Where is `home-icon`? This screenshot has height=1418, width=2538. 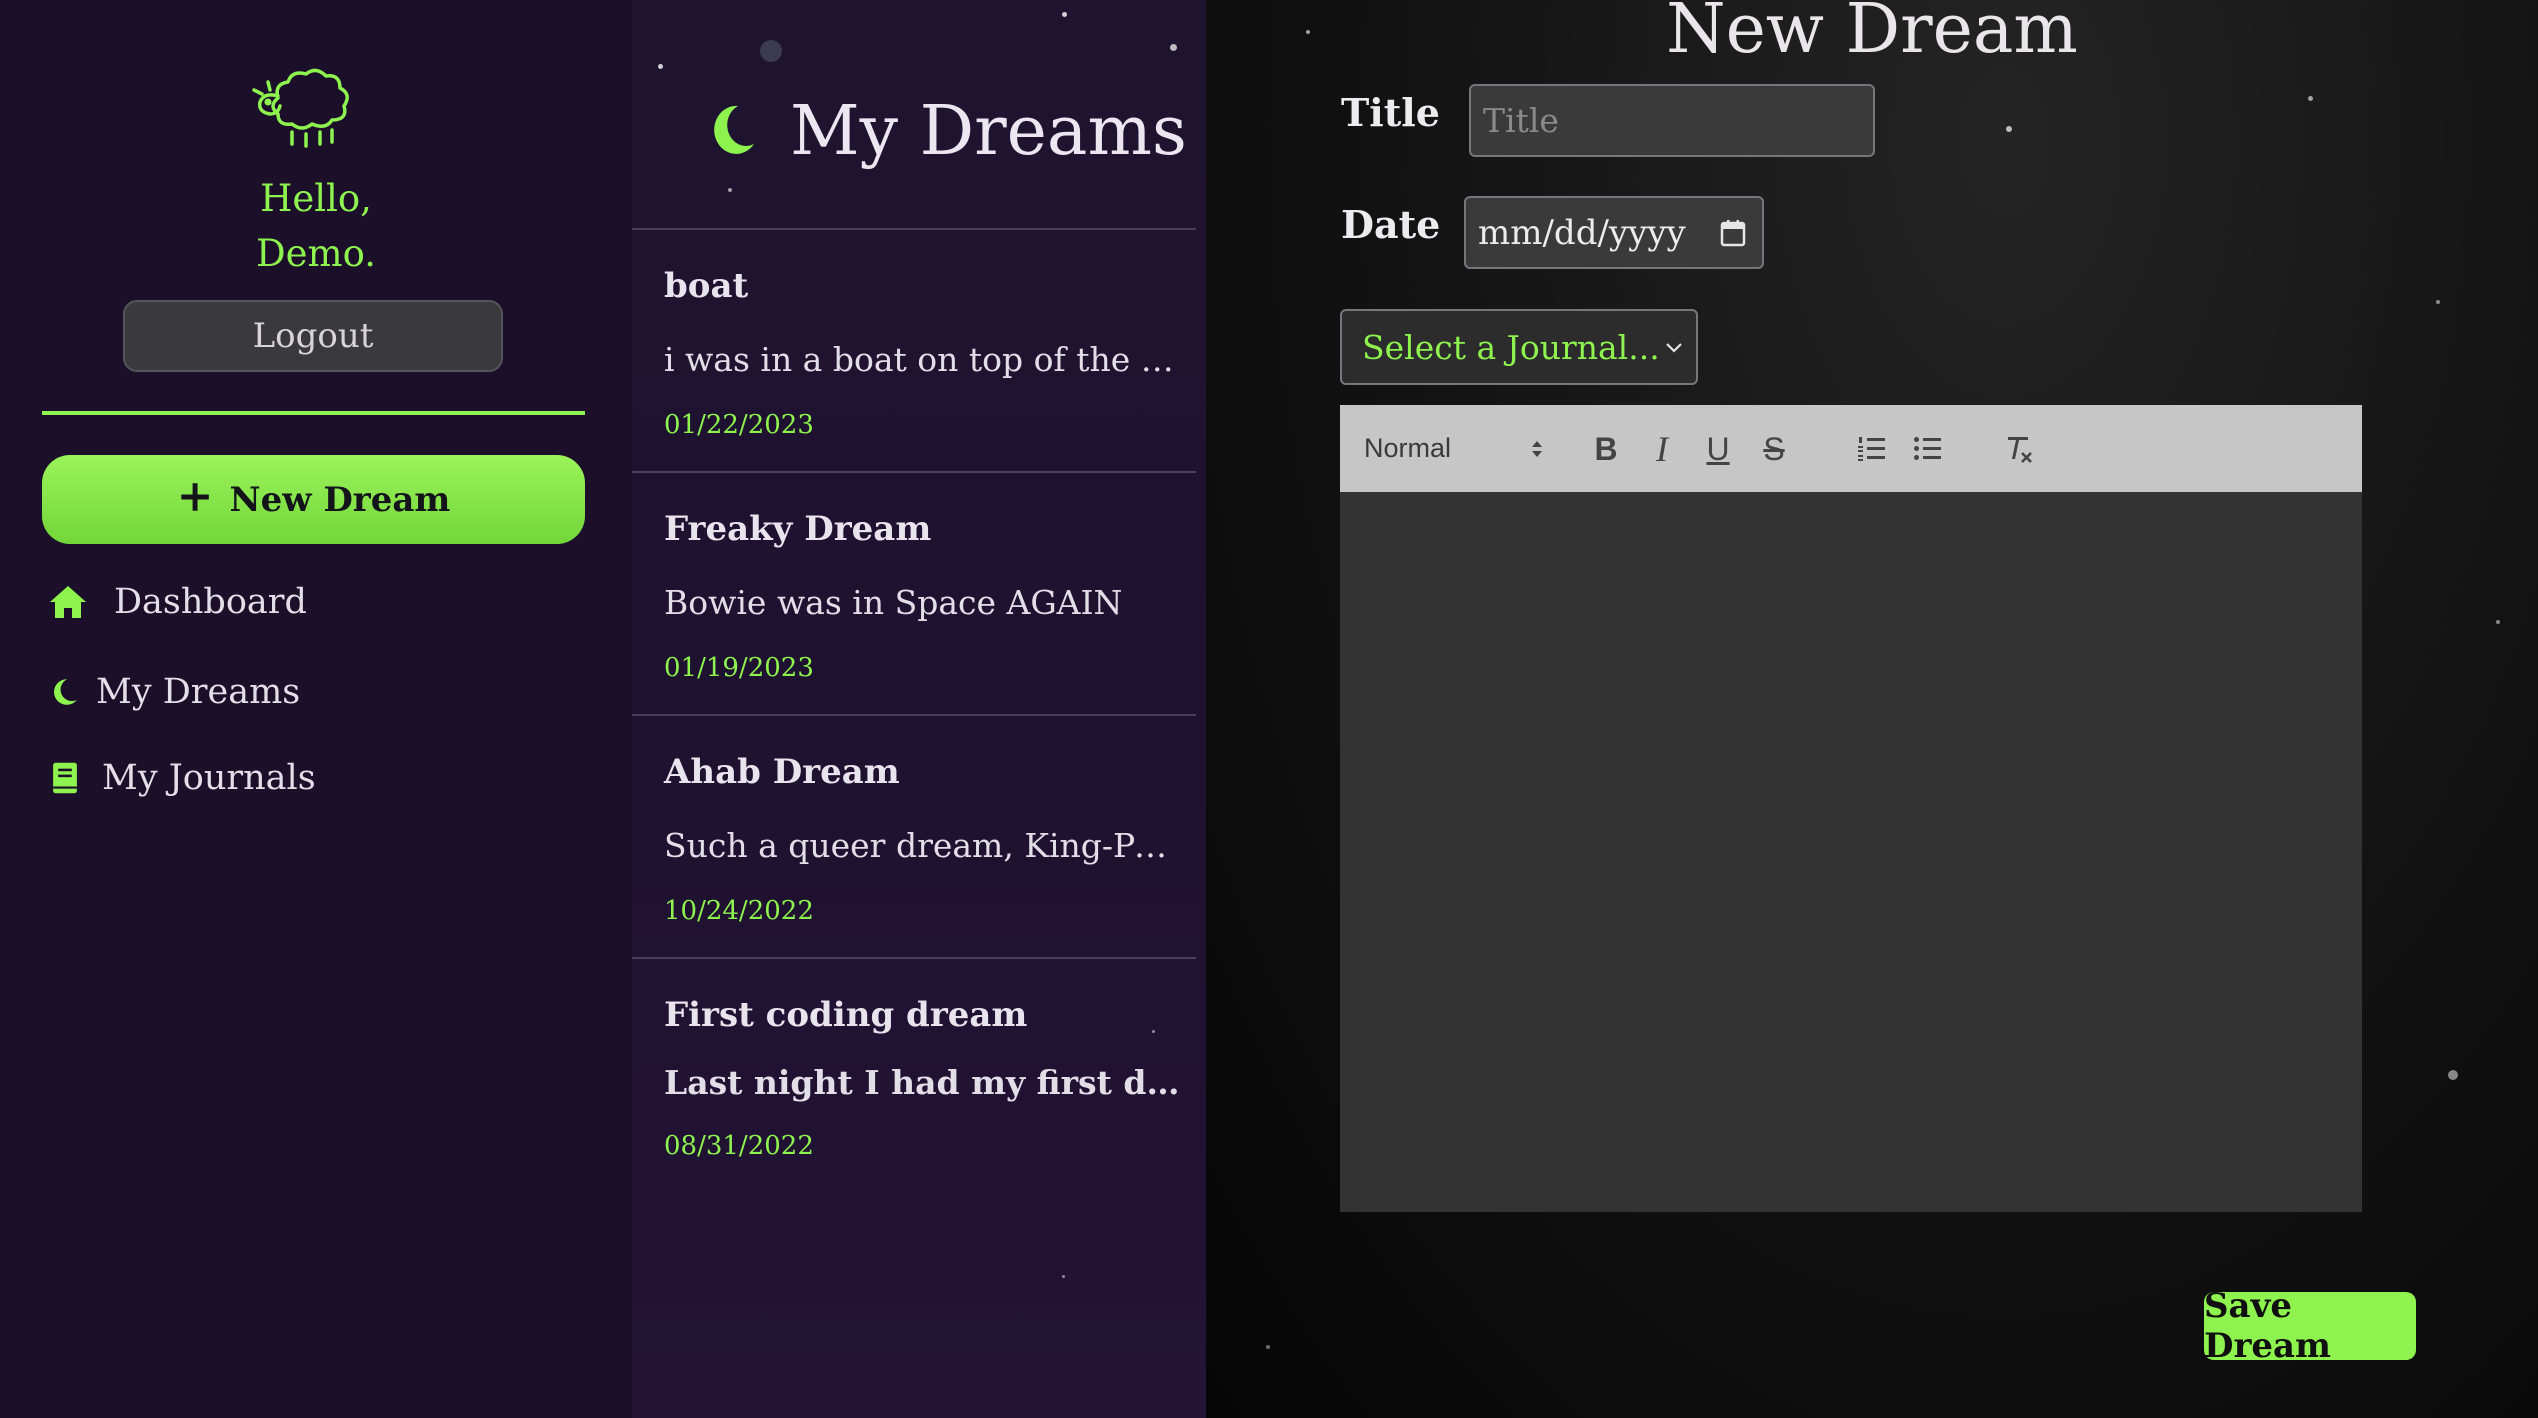
home-icon is located at coordinates (68, 602).